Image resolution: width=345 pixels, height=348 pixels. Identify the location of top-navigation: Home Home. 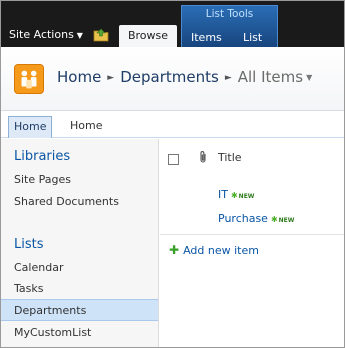
(172, 125).